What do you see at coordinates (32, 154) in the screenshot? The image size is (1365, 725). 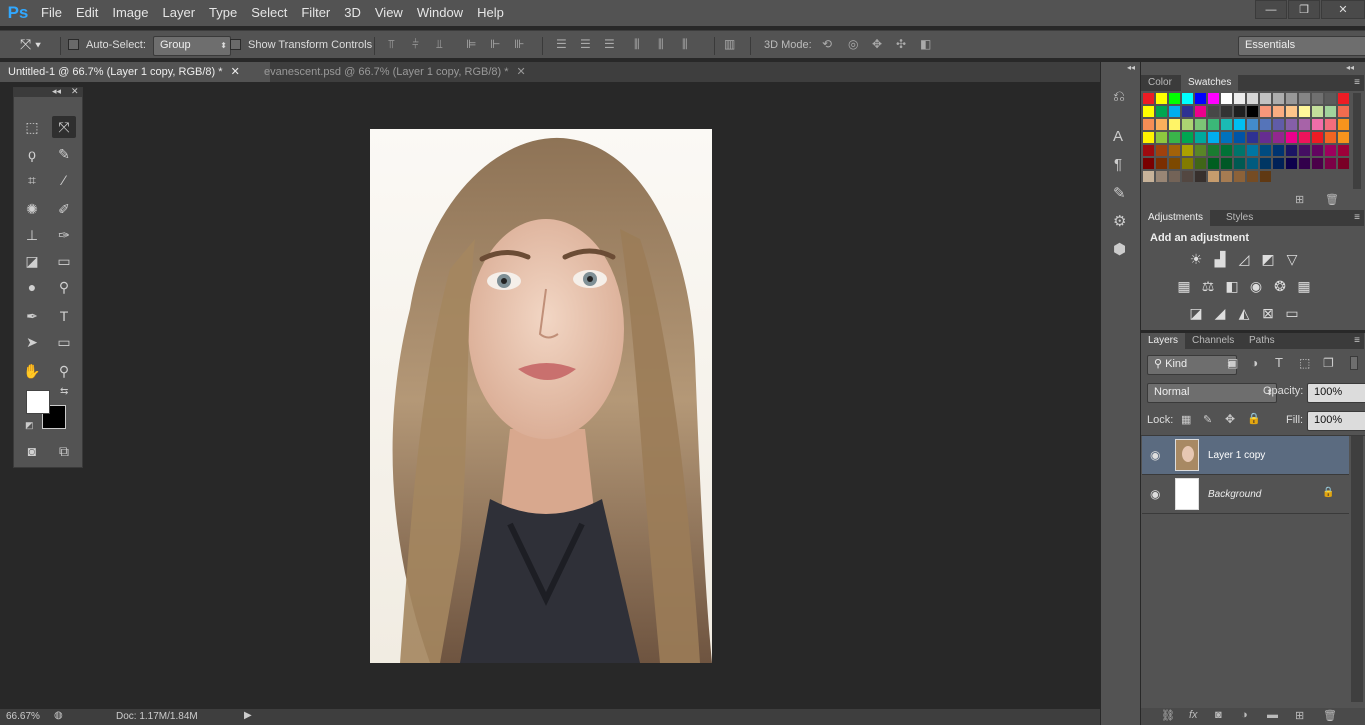 I see `lasso-tool-icon: ϙ` at bounding box center [32, 154].